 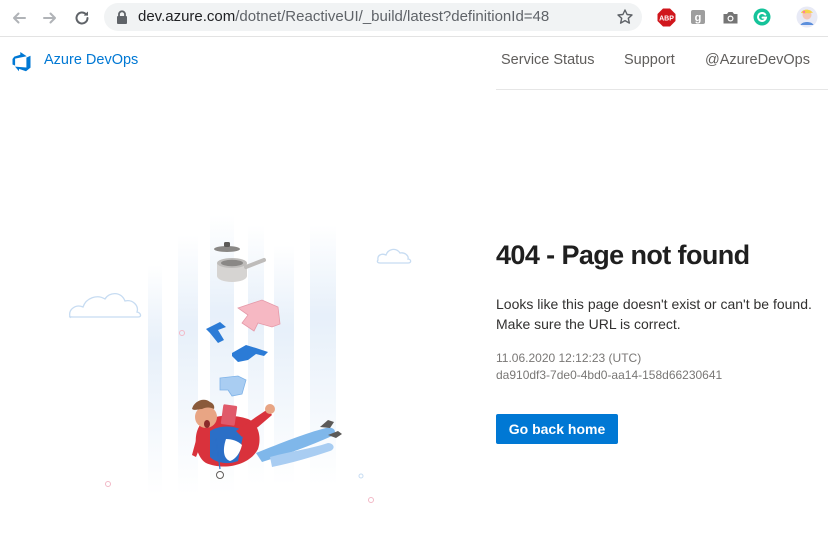 What do you see at coordinates (21, 62) in the screenshot?
I see `azure-devops-logo-icon` at bounding box center [21, 62].